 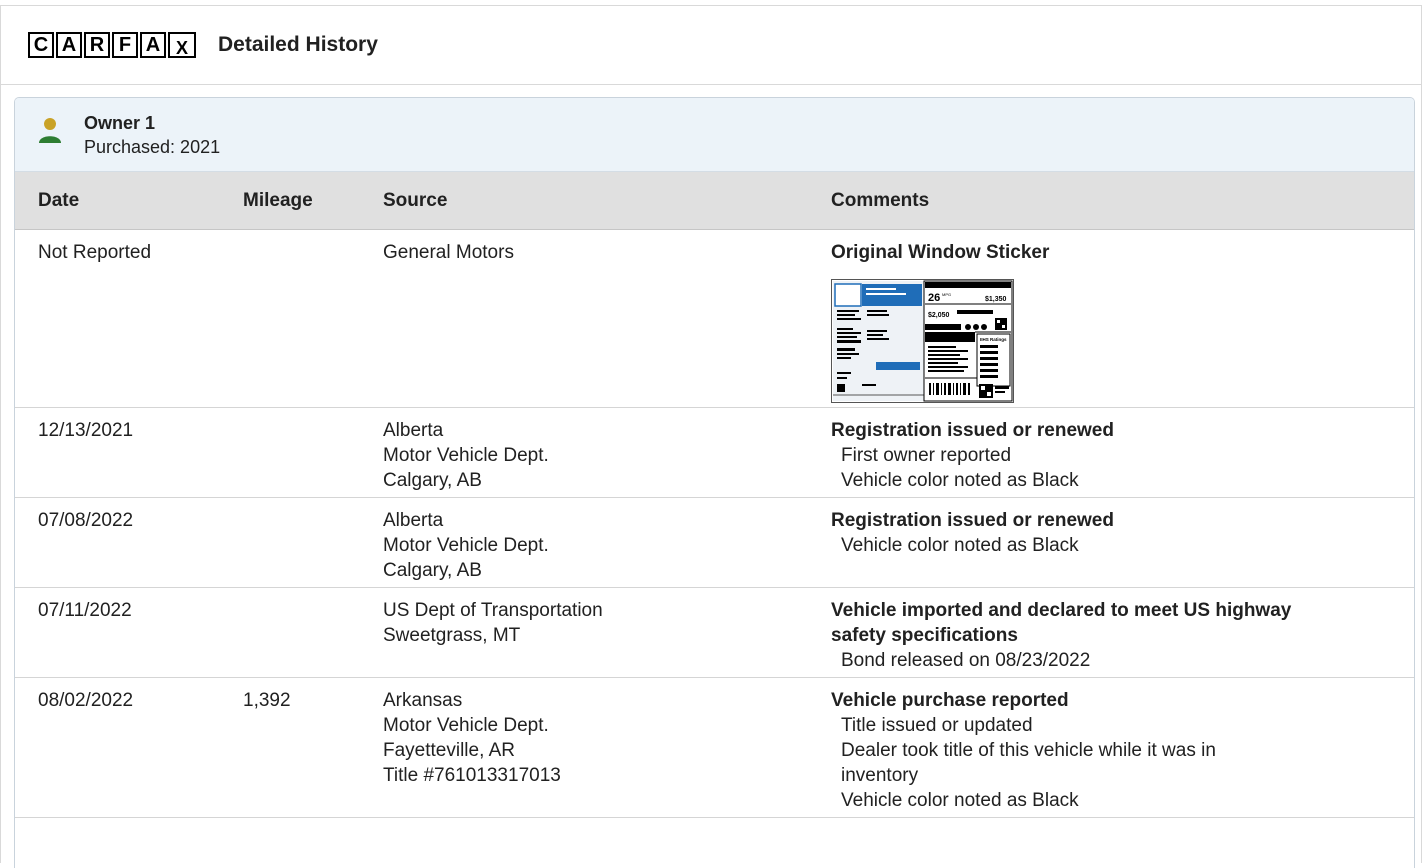 I want to click on person-icon, so click(x=50, y=130).